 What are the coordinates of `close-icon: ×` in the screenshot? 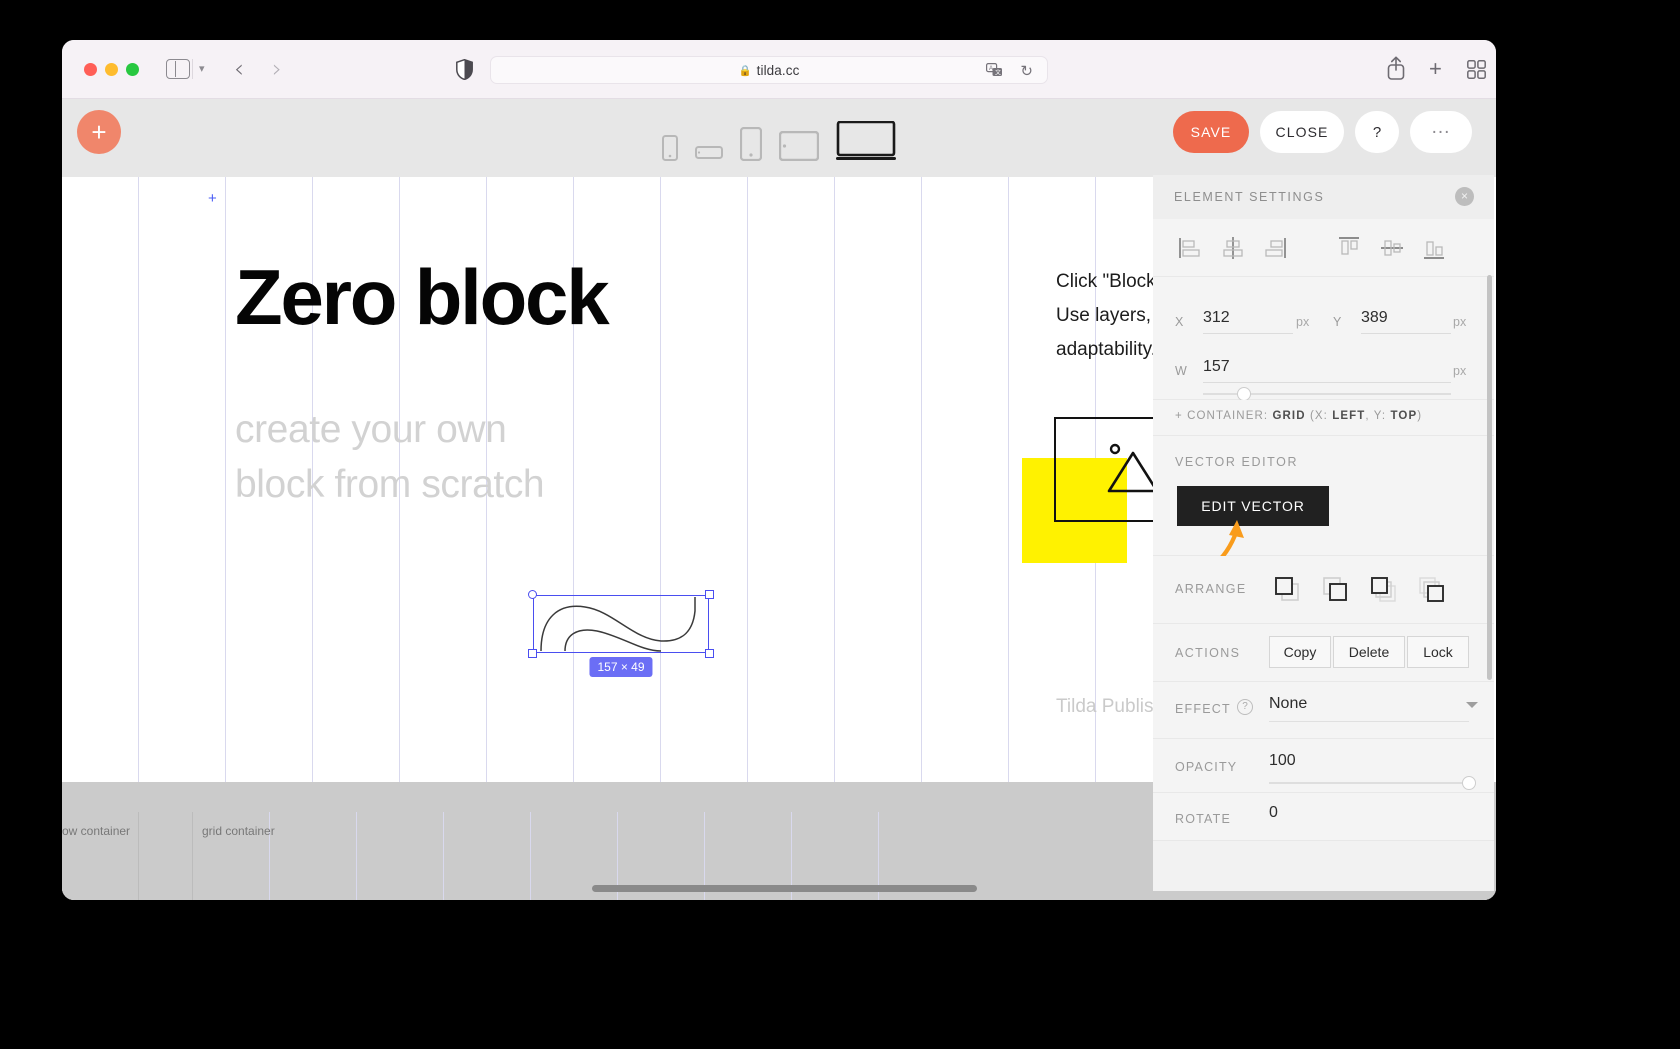 It's located at (1464, 196).